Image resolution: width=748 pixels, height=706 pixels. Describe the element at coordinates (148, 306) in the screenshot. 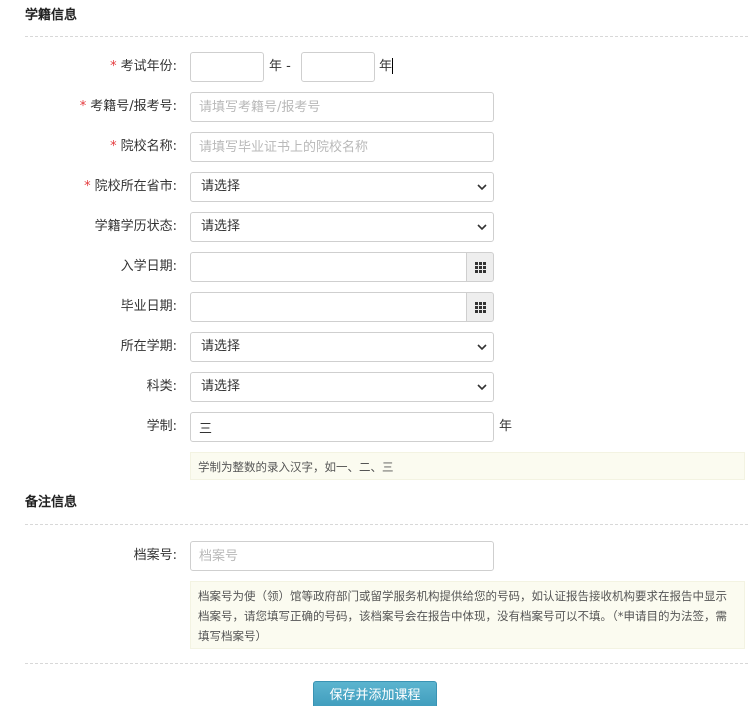

I see `graduate-date-label: 毕业日期:` at that location.